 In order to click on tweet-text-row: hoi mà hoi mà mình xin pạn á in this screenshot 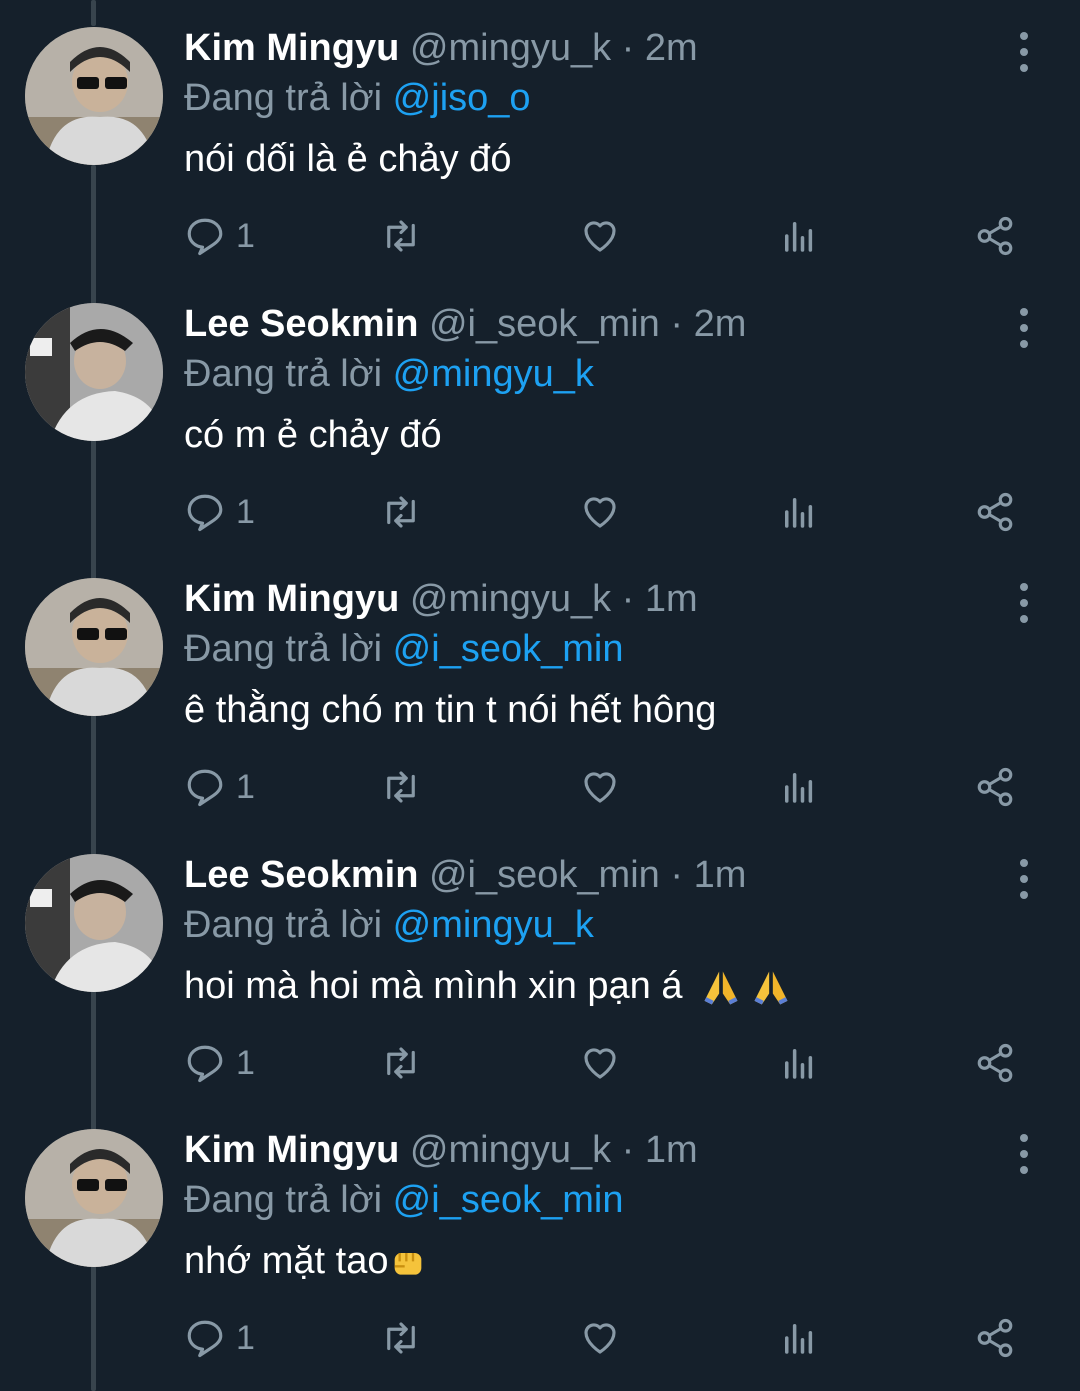, I will do `click(592, 986)`.